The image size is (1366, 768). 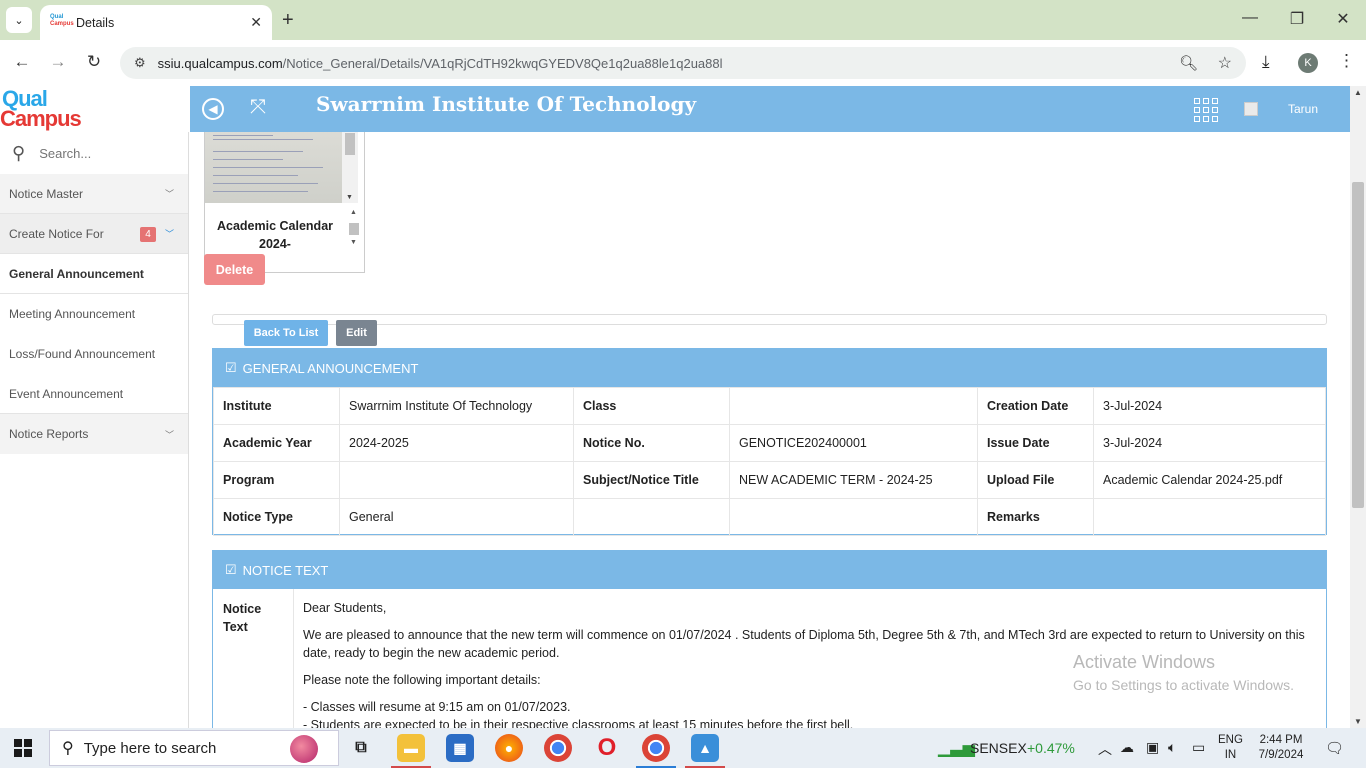 What do you see at coordinates (156, 22) in the screenshot?
I see `browser-tab: Qual Campus Details ✕` at bounding box center [156, 22].